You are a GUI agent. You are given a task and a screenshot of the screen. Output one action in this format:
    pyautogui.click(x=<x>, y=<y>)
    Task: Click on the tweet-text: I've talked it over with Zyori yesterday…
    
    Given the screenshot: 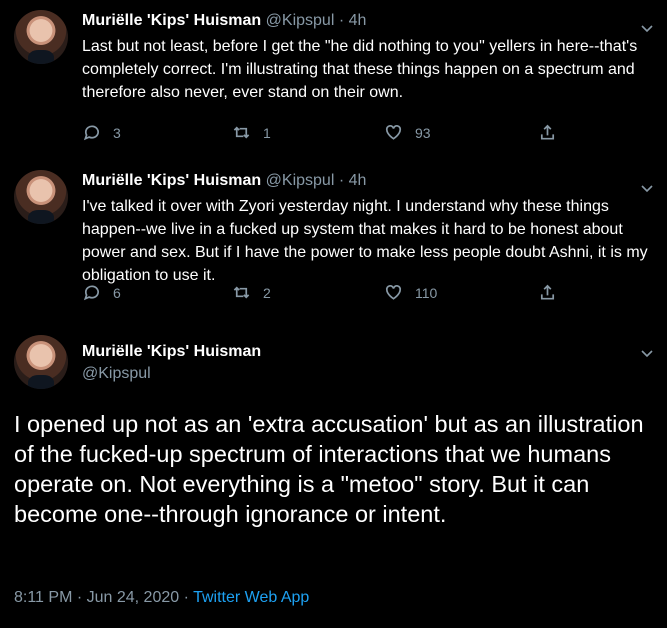 What is the action you would take?
    pyautogui.click(x=365, y=241)
    